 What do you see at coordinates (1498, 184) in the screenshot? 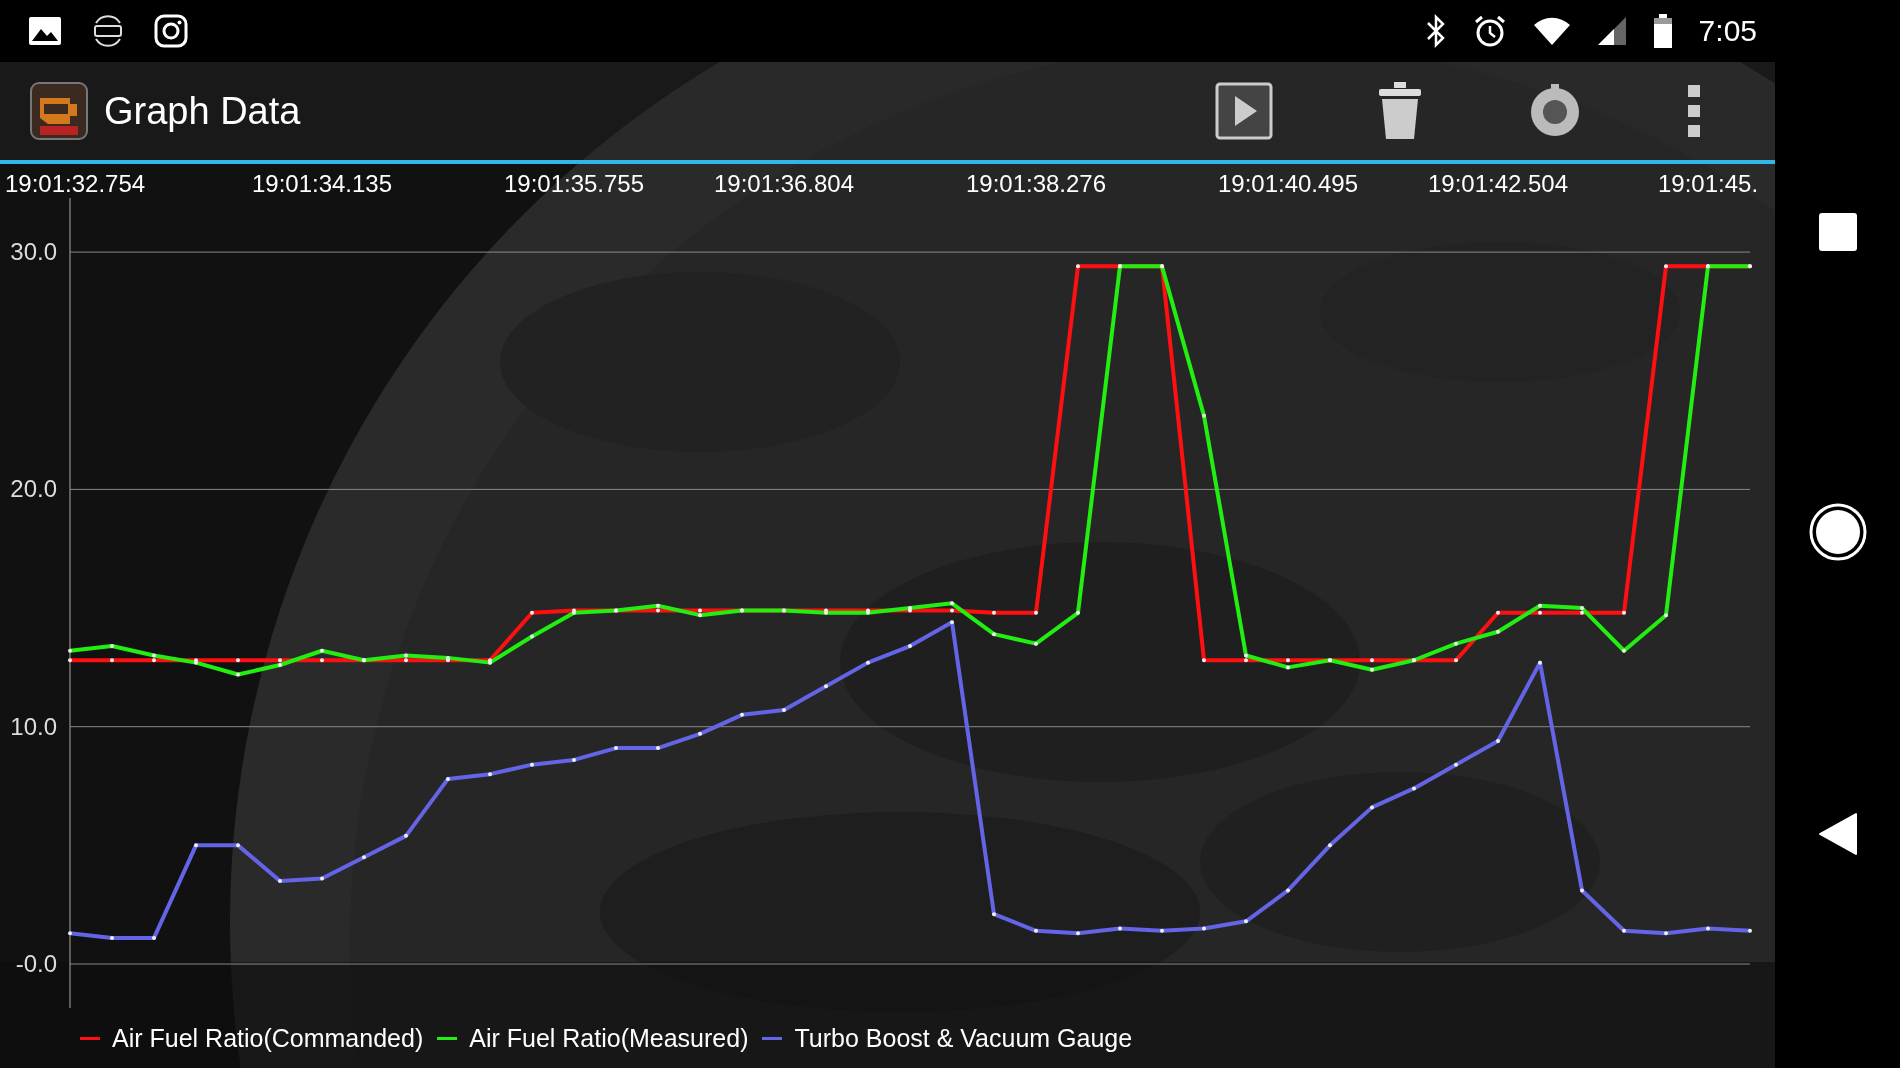
I see `time-axis-label: 19:01:42.504` at bounding box center [1498, 184].